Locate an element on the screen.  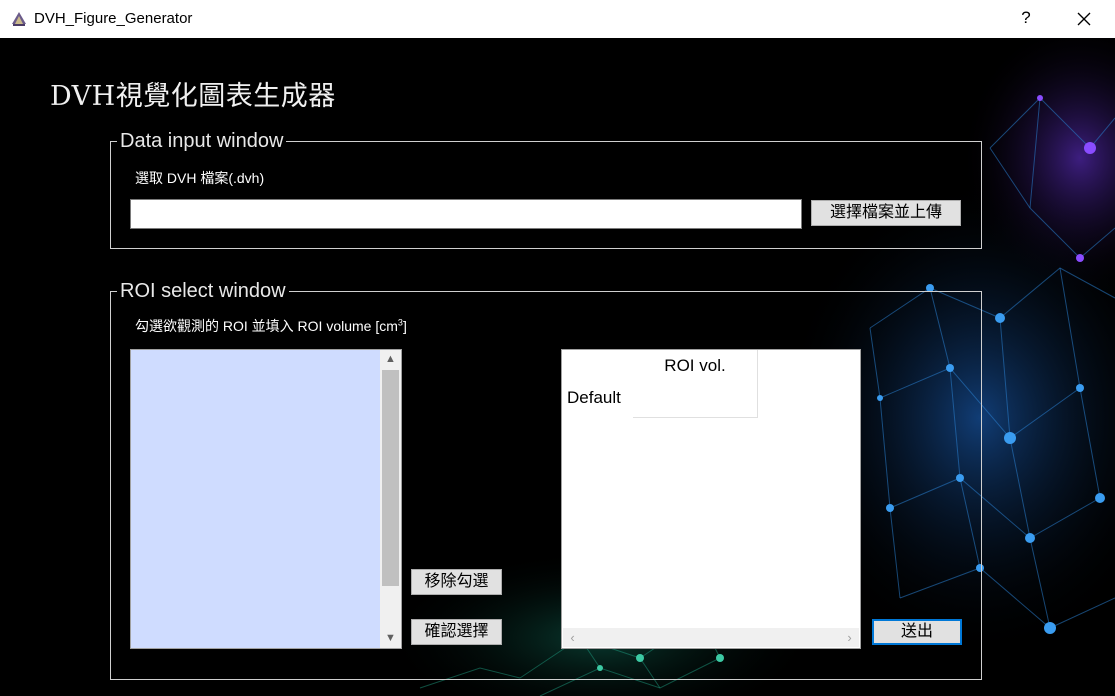
scroll-thumb is located at coordinates (390, 478).